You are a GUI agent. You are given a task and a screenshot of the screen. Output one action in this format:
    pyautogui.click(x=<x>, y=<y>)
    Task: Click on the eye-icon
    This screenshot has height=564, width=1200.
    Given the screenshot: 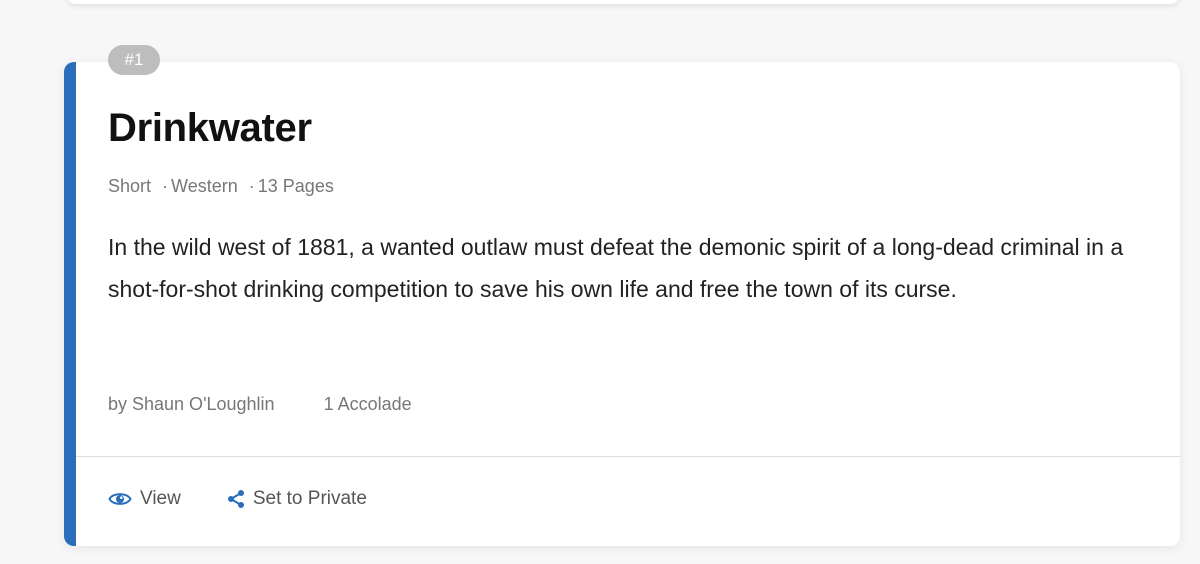 What is the action you would take?
    pyautogui.click(x=120, y=499)
    